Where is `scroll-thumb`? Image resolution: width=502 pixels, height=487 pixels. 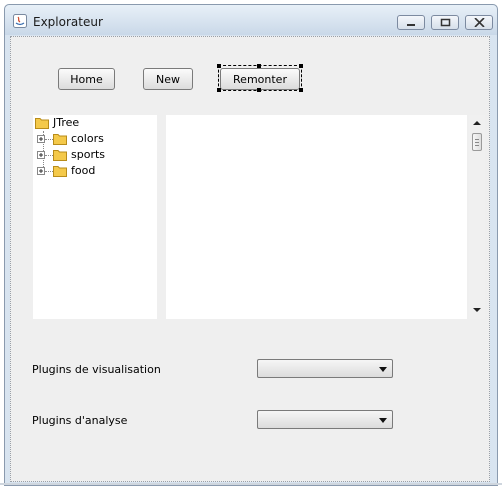 scroll-thumb is located at coordinates (477, 142).